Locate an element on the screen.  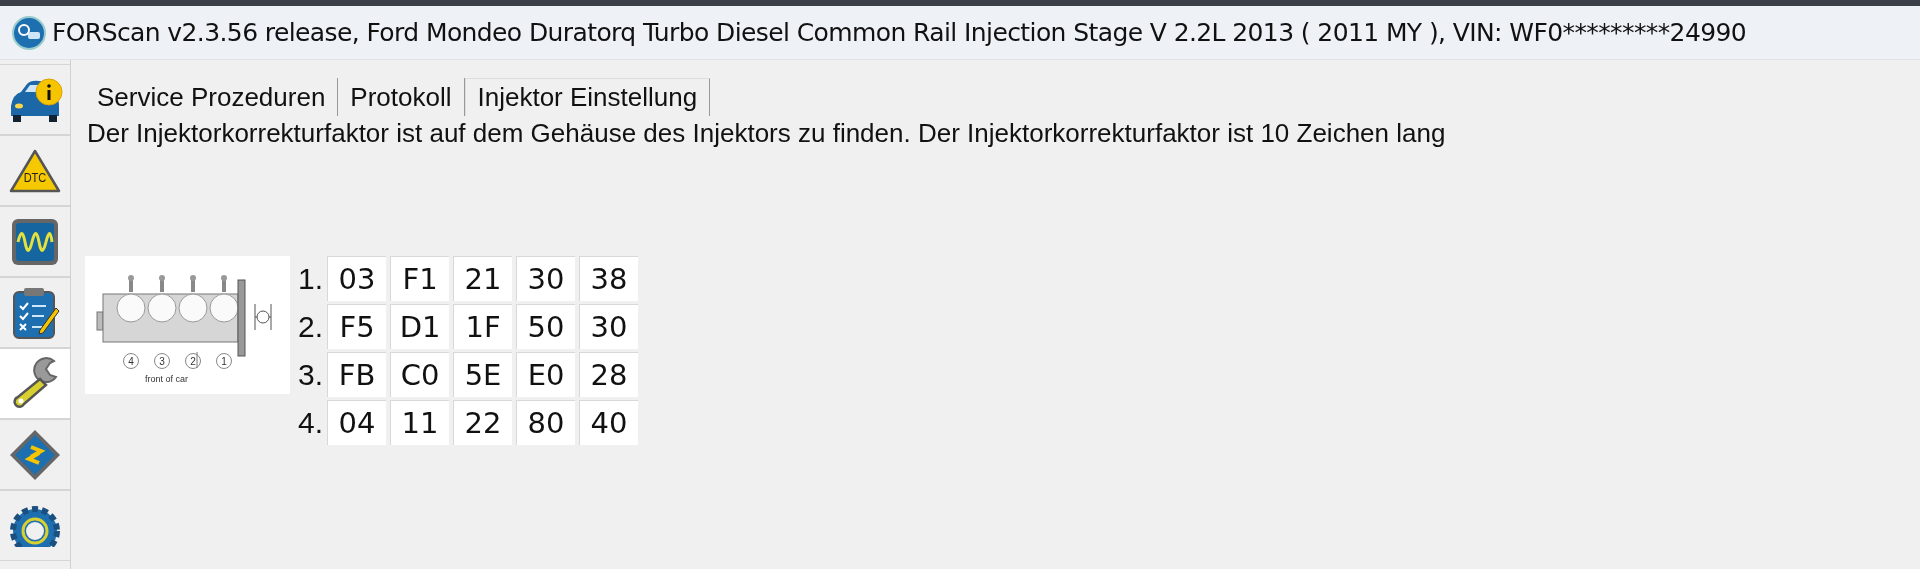
code-field: 80 is located at coordinates (546, 422).